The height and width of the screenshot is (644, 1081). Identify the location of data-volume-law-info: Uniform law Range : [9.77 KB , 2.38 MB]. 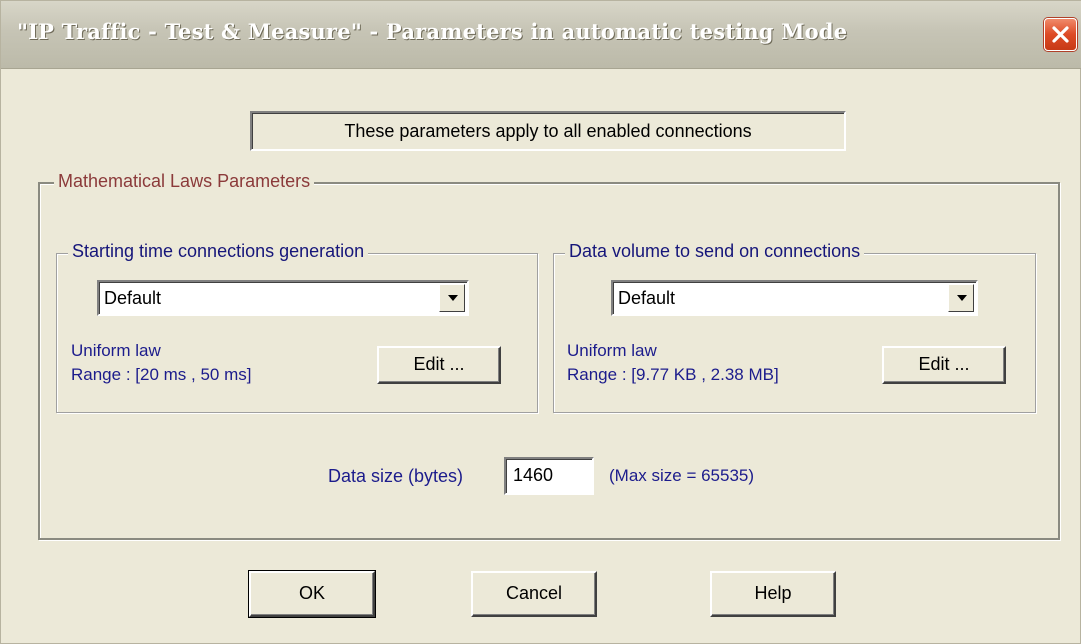
(673, 363).